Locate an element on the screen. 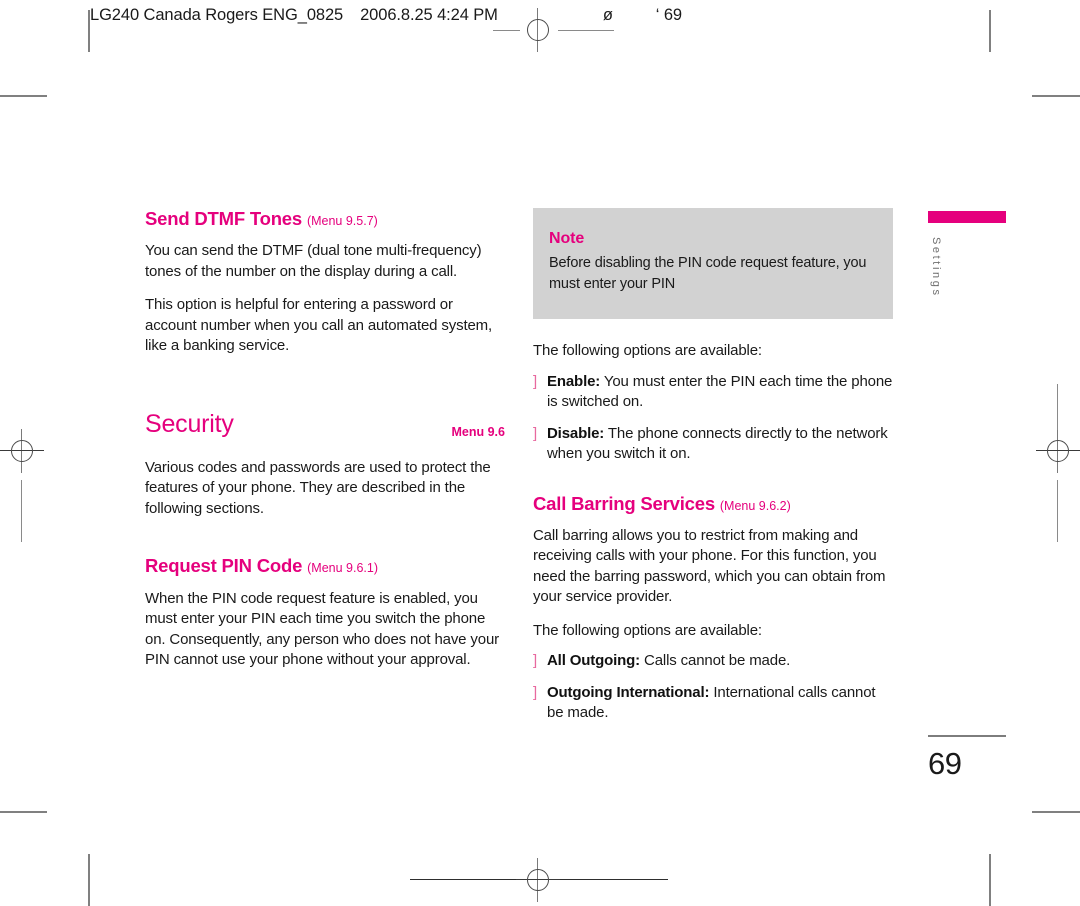 Image resolution: width=1080 pixels, height=906 pixels. heading-send-dtmf-tones-menu-ref: (Menu 9.5.7) is located at coordinates (342, 221).